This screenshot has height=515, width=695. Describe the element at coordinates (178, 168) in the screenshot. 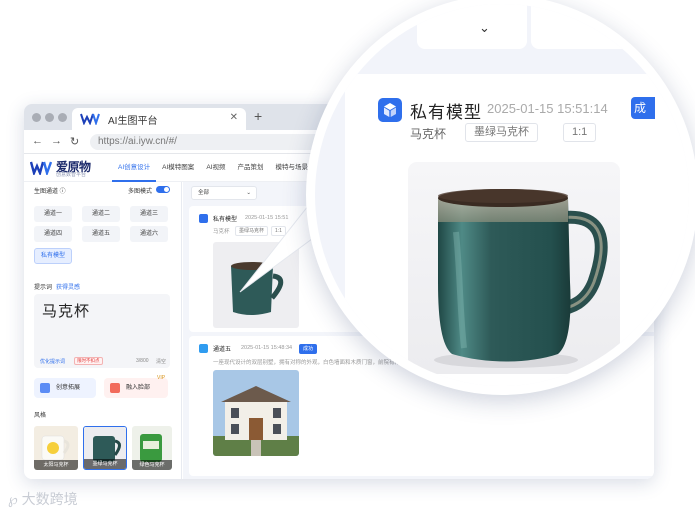

I see `nav-ai-model: AI模特图案` at that location.